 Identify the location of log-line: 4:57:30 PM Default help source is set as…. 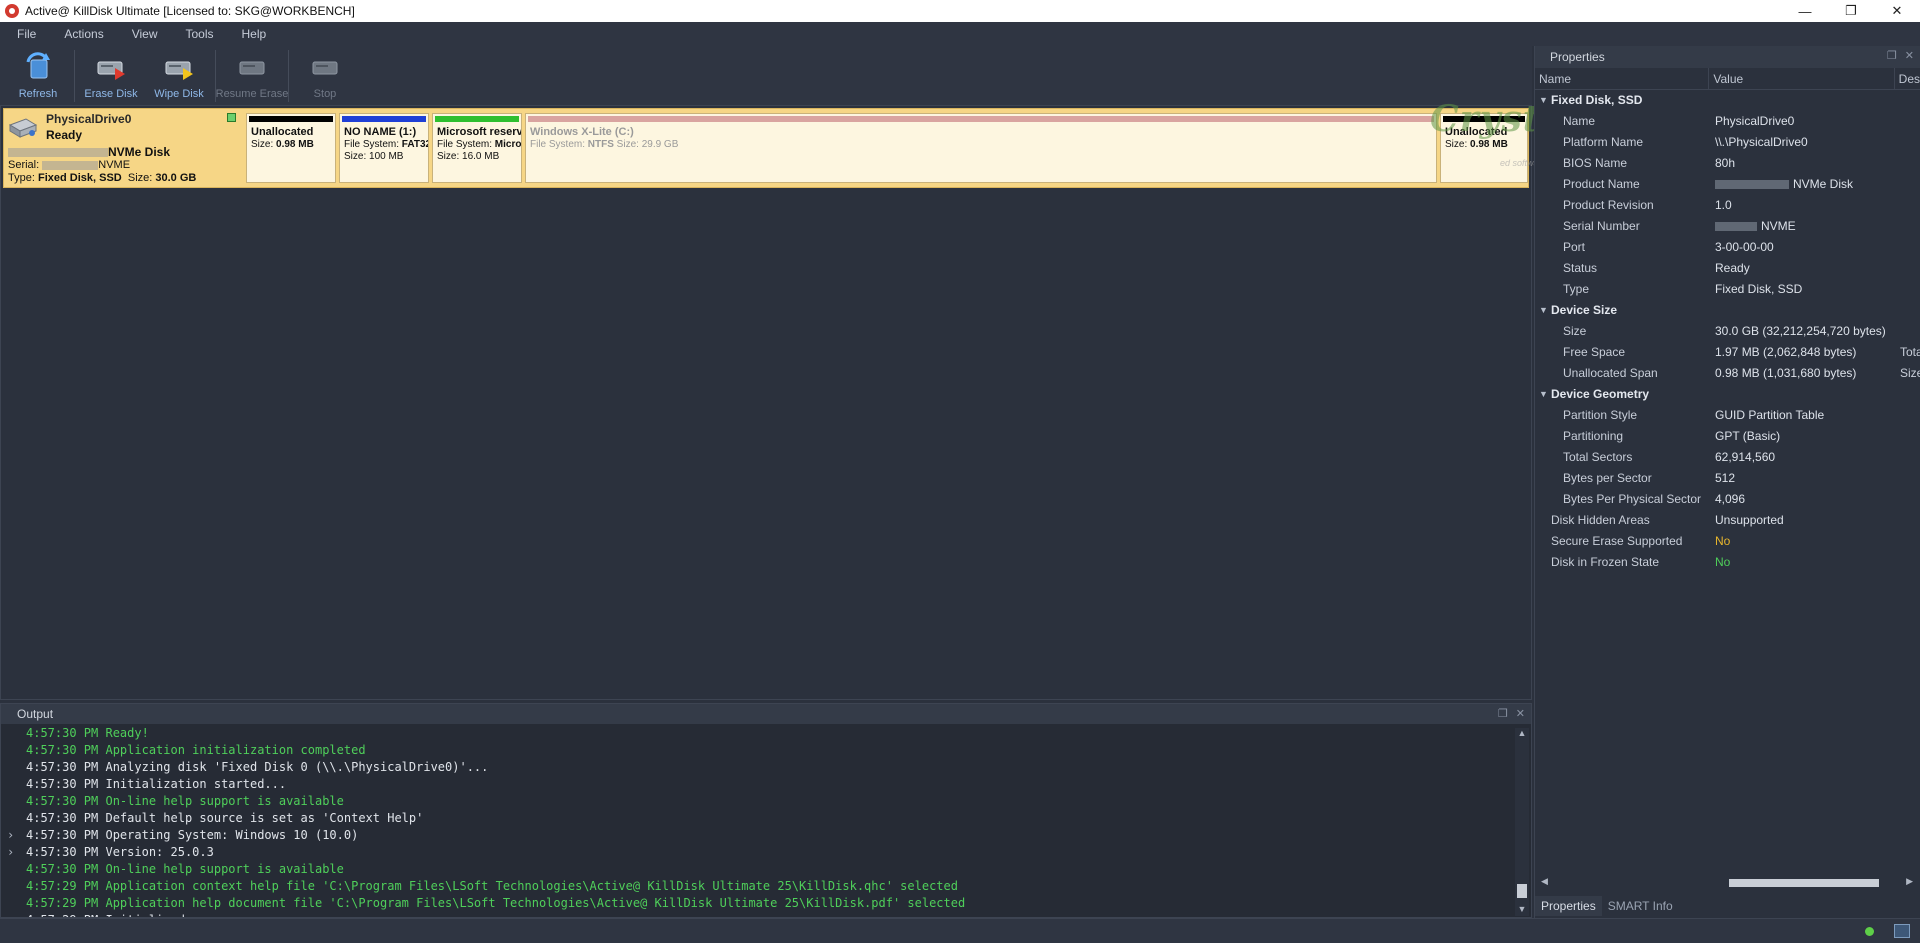
(757, 818).